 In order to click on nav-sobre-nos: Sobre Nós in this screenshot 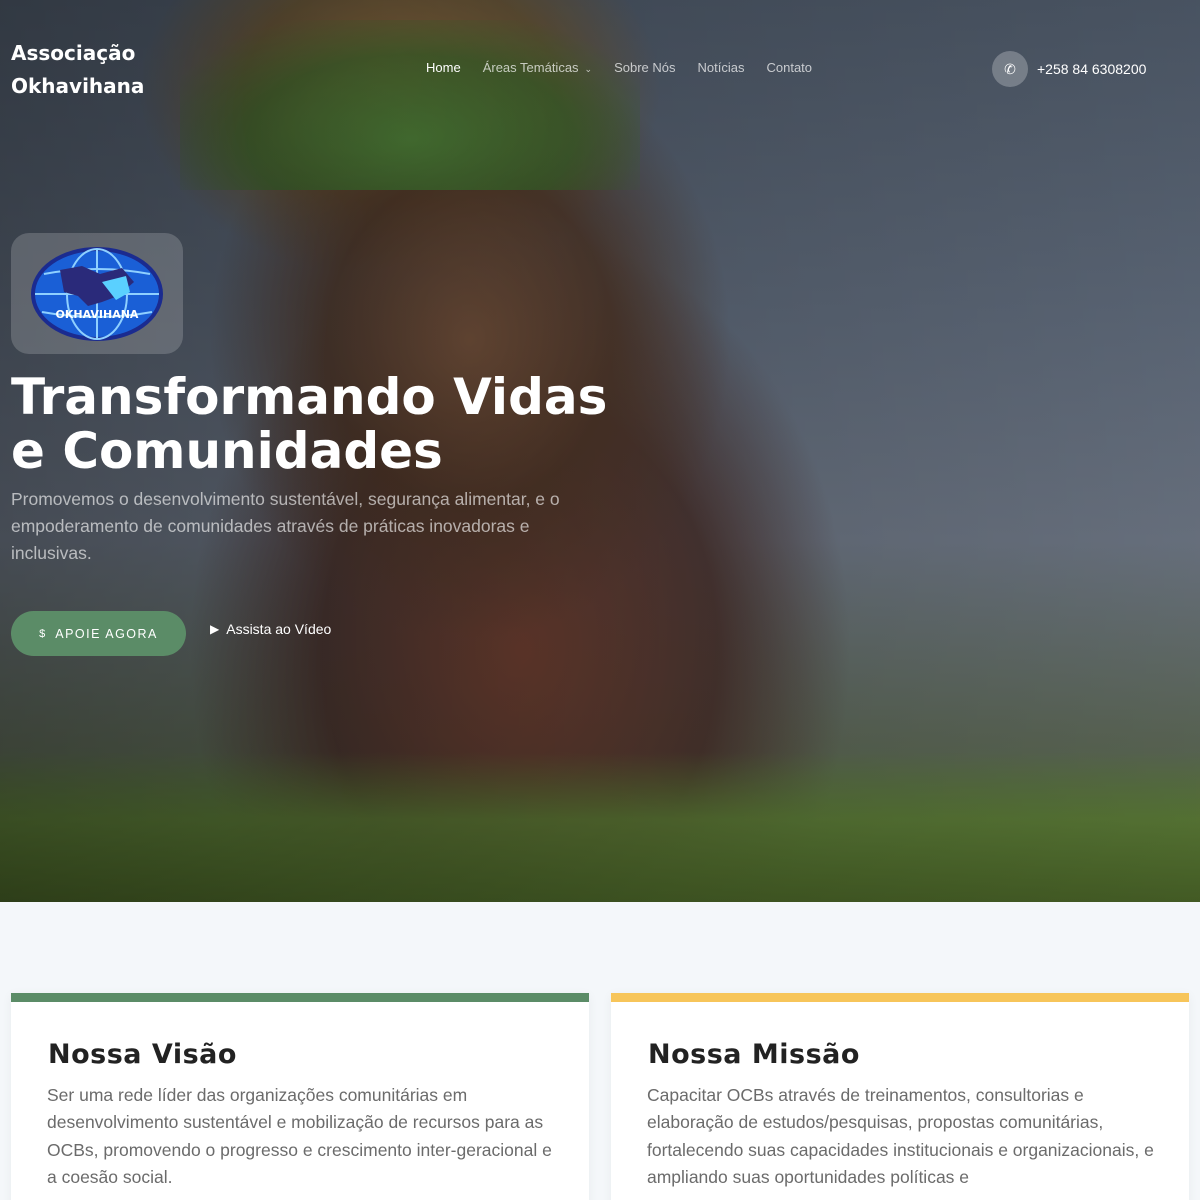, I will do `click(644, 67)`.